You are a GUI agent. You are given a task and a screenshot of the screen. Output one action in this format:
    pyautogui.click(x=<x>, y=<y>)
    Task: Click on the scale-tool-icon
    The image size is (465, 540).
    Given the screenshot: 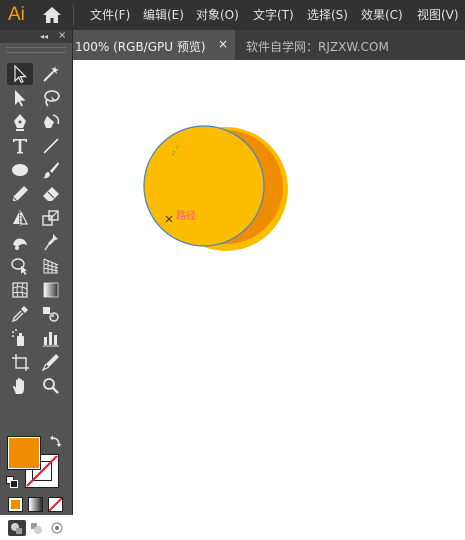 What is the action you would take?
    pyautogui.click(x=51, y=218)
    